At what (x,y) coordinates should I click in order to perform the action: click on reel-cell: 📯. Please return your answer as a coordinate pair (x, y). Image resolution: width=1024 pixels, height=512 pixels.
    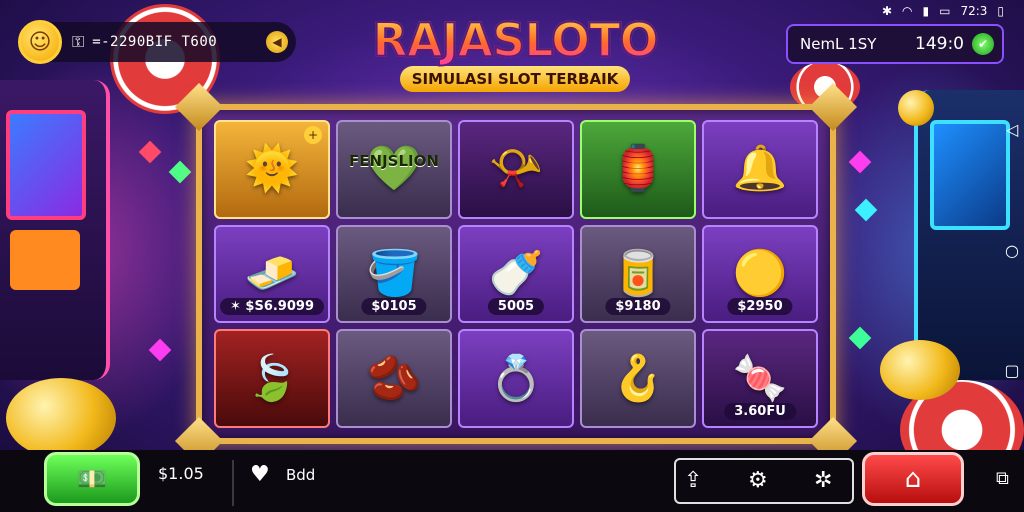
    Looking at the image, I should click on (516, 169).